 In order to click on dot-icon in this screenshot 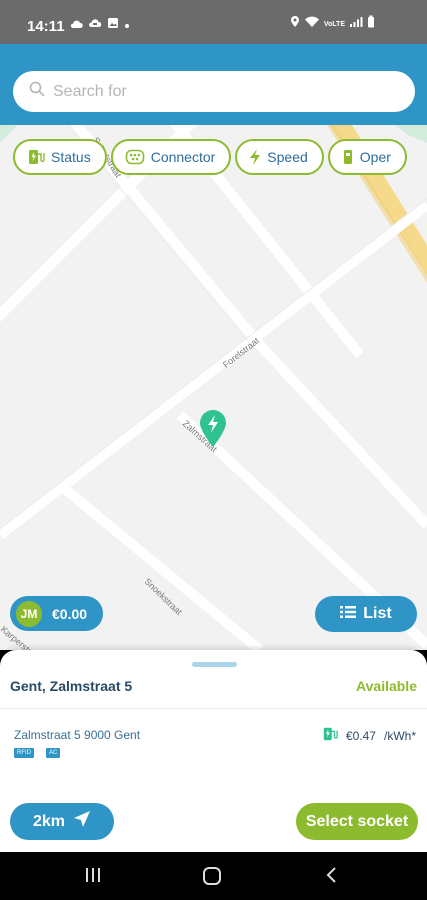, I will do `click(127, 25)`.